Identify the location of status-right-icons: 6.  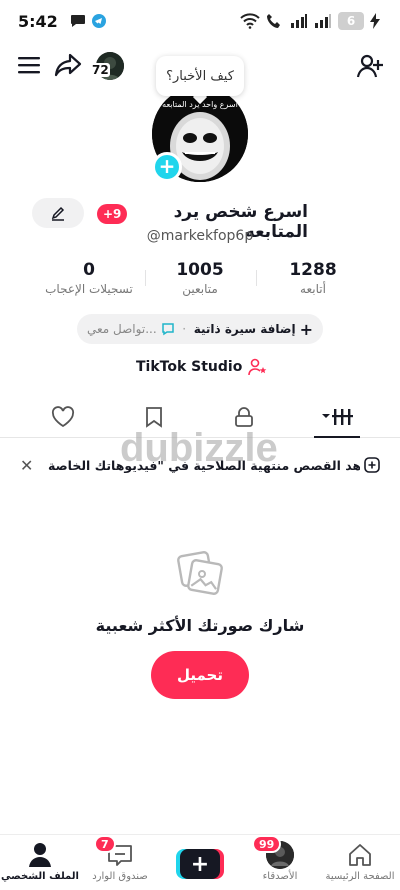
(310, 21).